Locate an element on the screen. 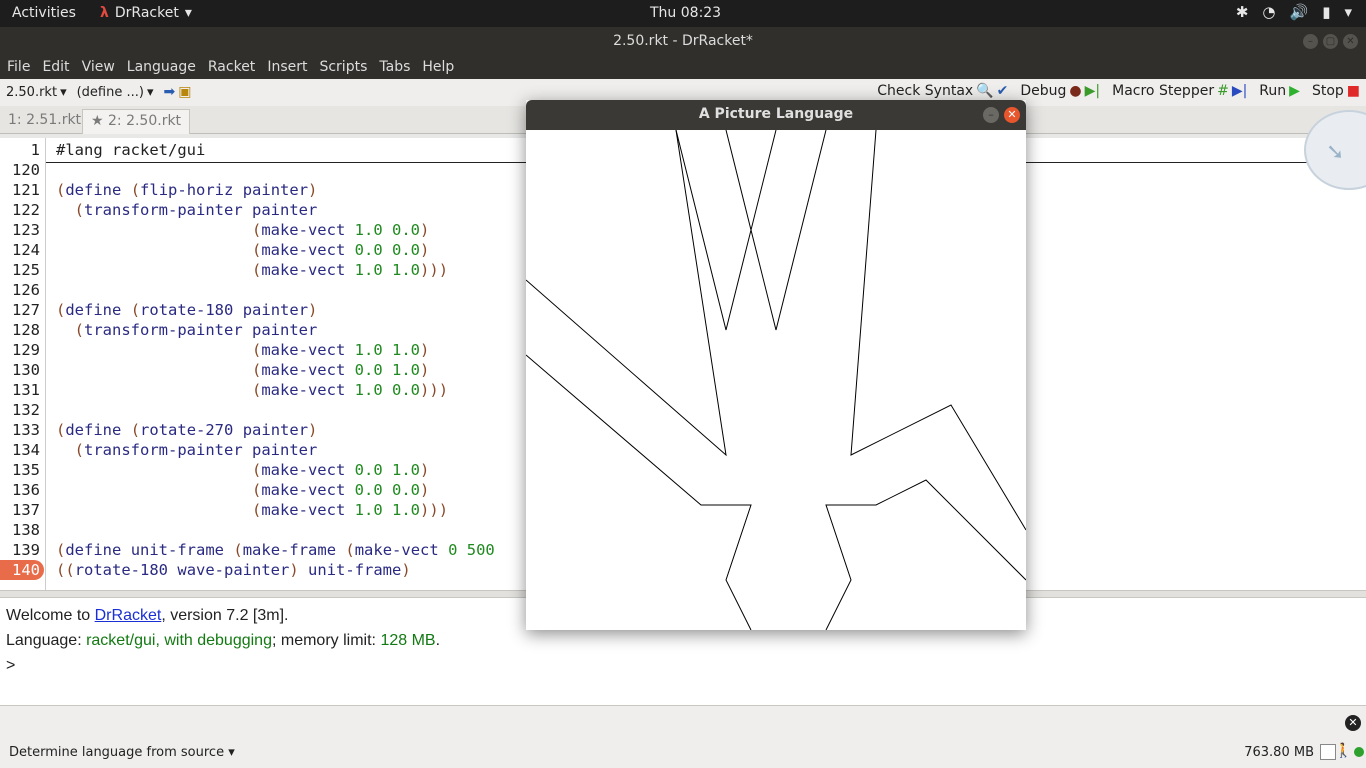 Image resolution: width=1366 pixels, height=768 pixels. language-value: racket/gui, with debugging is located at coordinates (179, 640).